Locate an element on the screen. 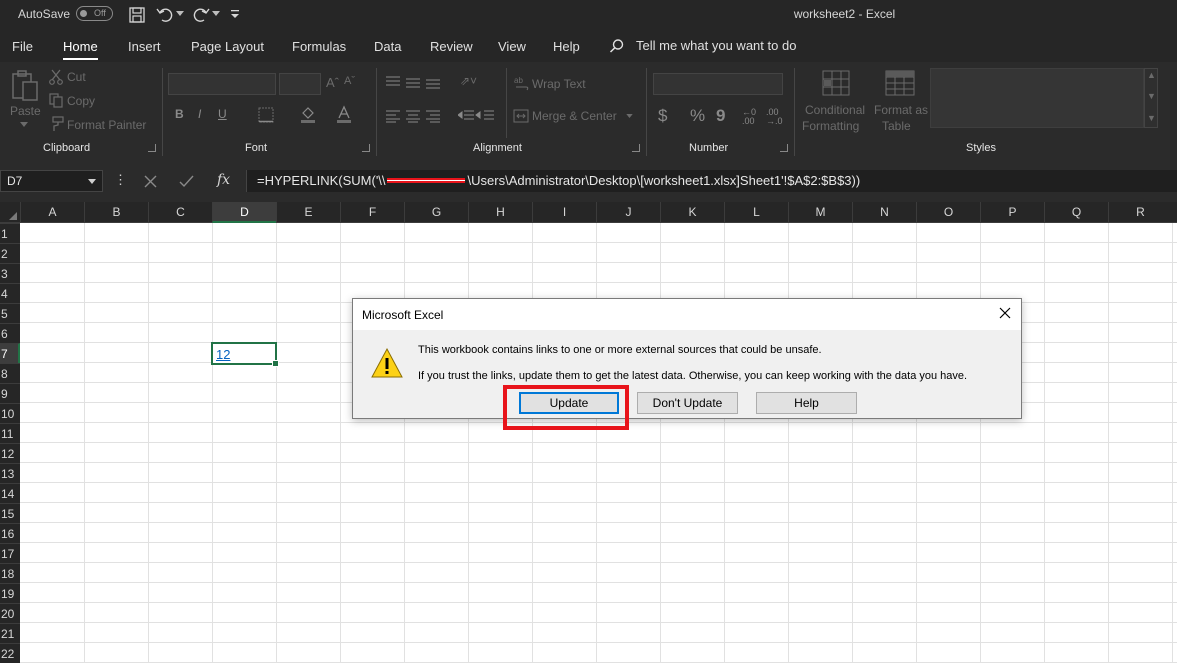  column-header-f: F is located at coordinates (372, 212).